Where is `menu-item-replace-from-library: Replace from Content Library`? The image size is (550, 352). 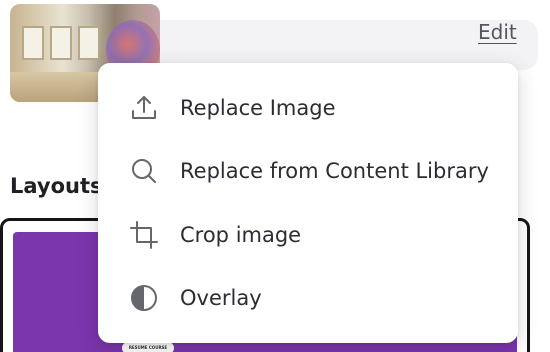
menu-item-replace-from-library: Replace from Content Library is located at coordinates (308, 172).